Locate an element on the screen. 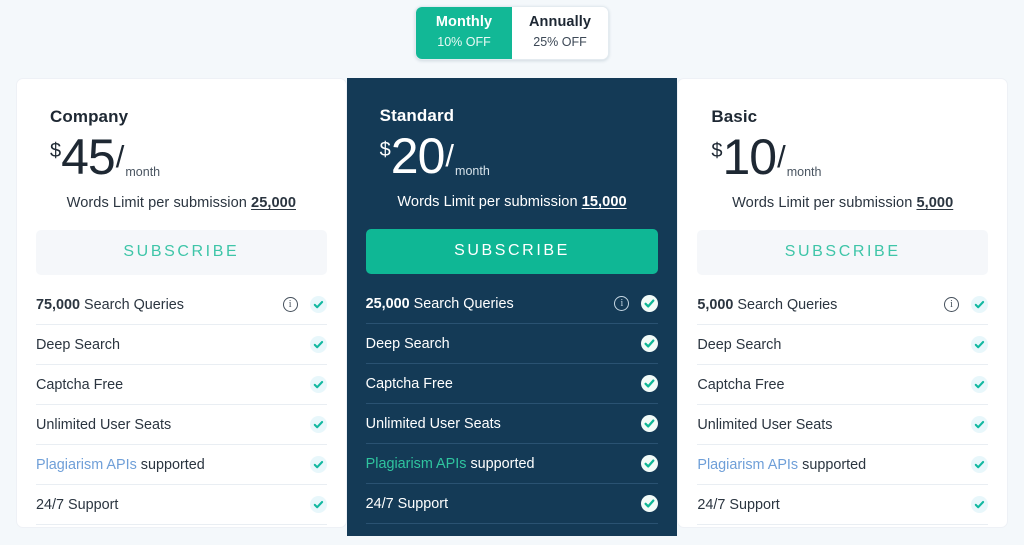 This screenshot has width=1024, height=545. feature-row: 25,000 Search Queries i is located at coordinates (512, 304).